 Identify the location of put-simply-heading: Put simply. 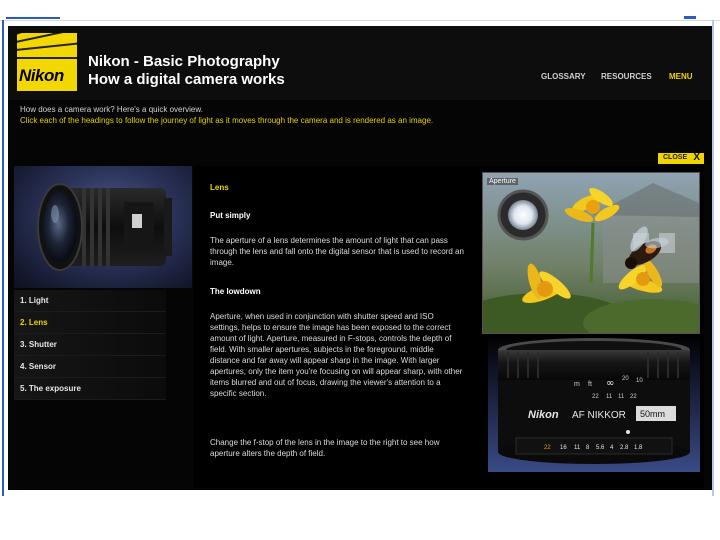
(230, 215).